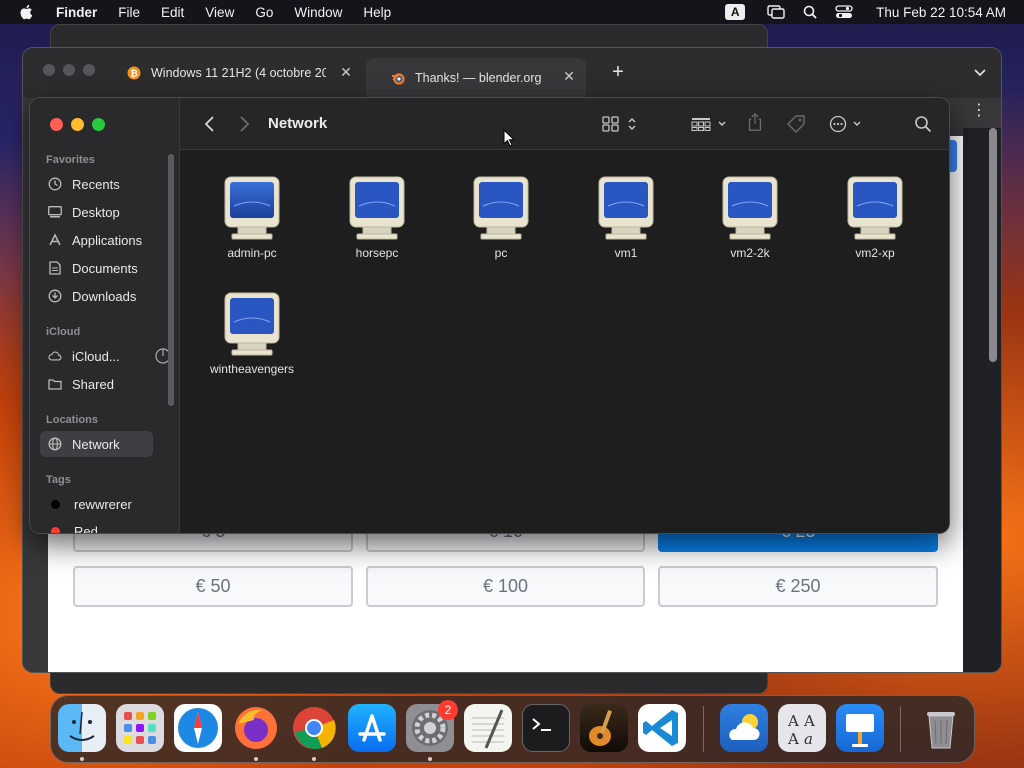 Image resolution: width=1024 pixels, height=768 pixels. Describe the element at coordinates (55, 184) in the screenshot. I see `clock-icon` at that location.